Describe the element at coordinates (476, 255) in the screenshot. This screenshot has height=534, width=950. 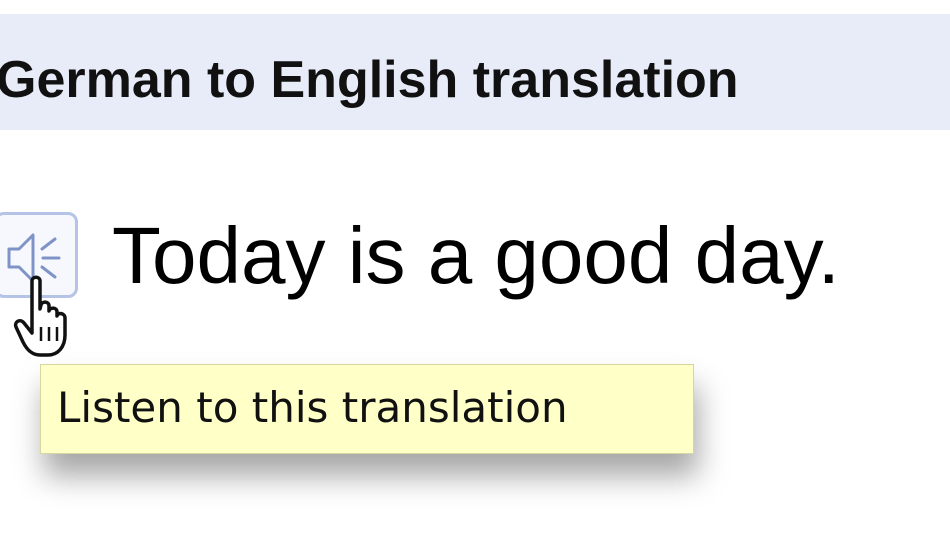
I see `translation-result: Today is a good day.` at that location.